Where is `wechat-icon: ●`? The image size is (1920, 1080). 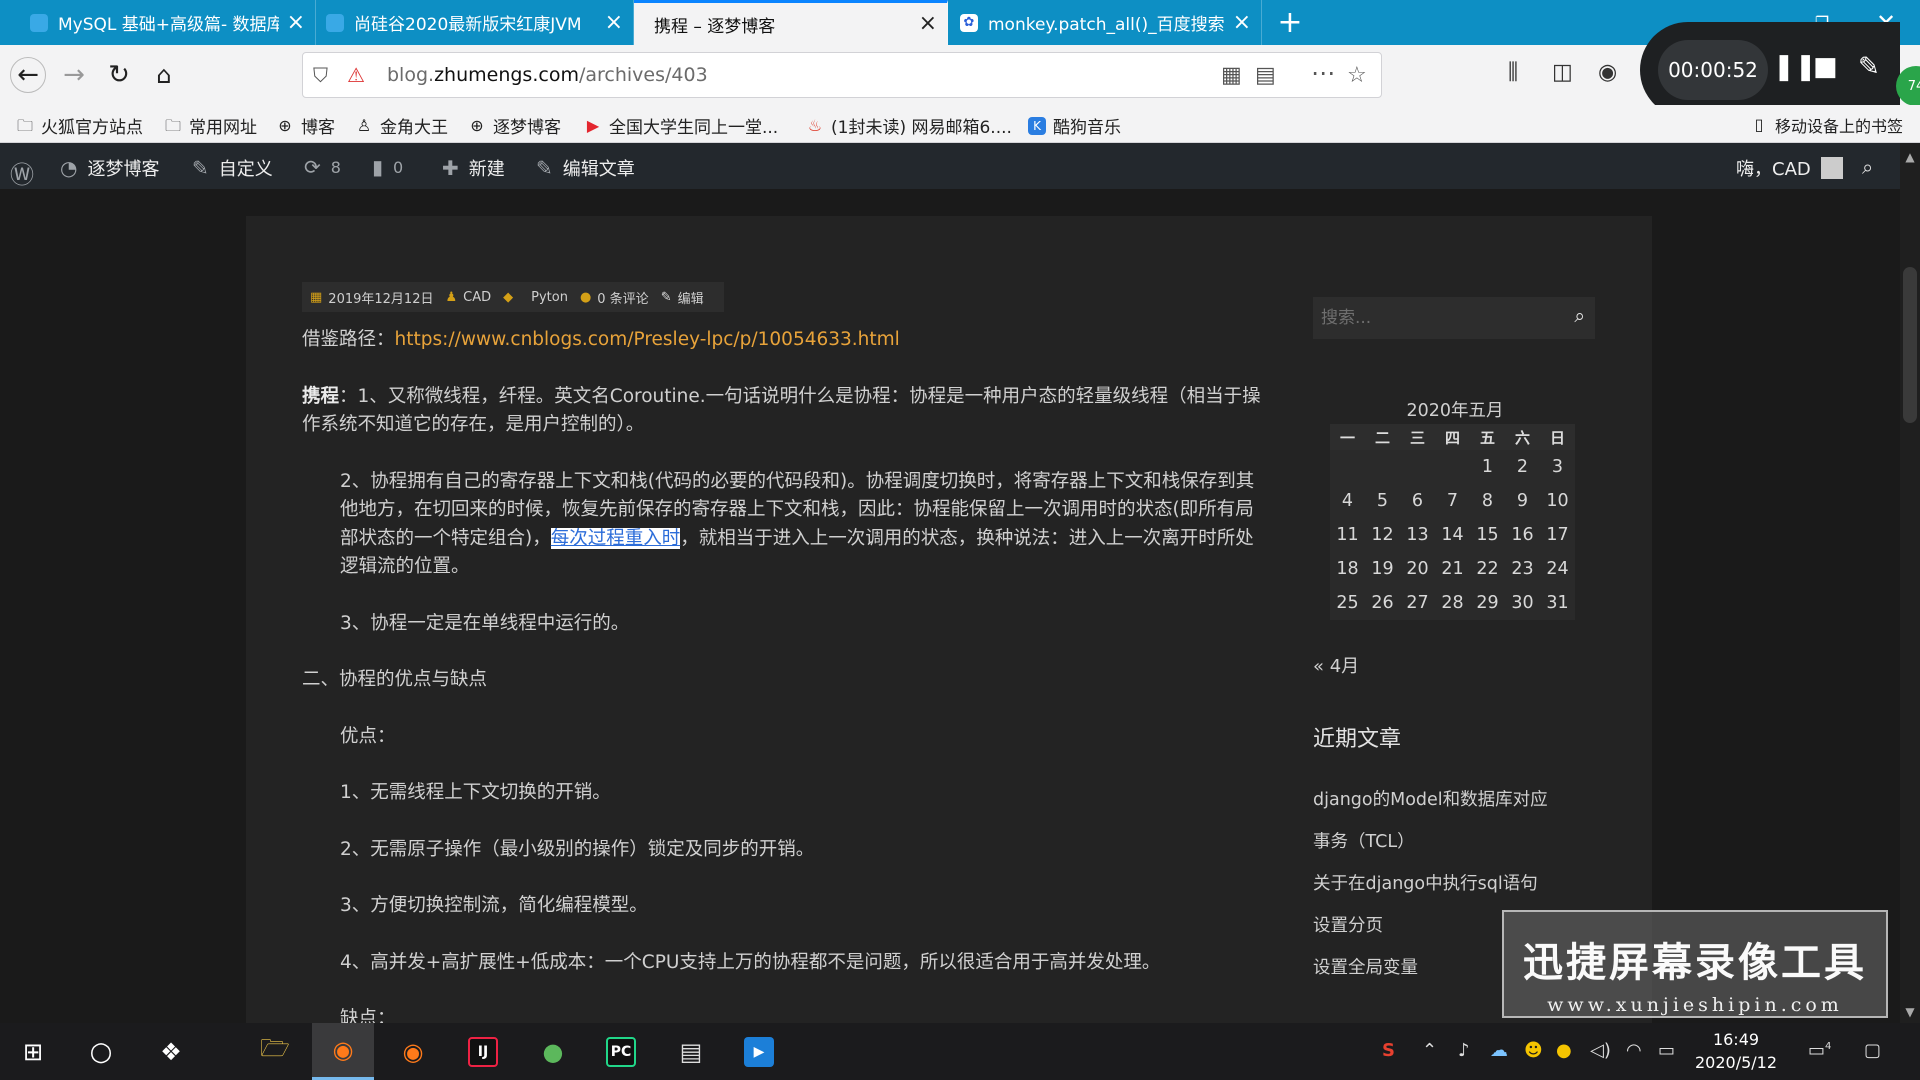 wechat-icon: ● is located at coordinates (553, 1051).